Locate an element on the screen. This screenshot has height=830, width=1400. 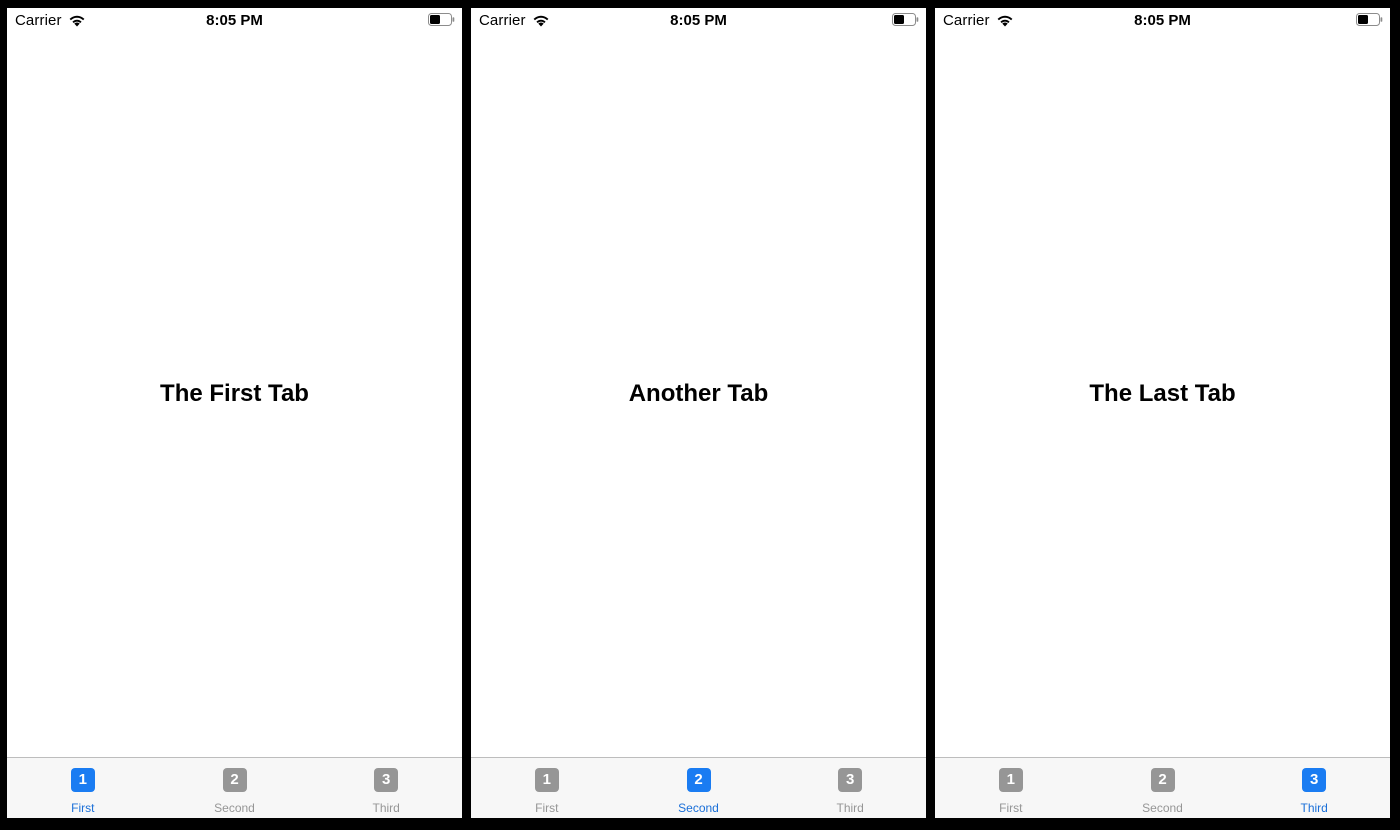
screen-title: The First Tab is located at coordinates (234, 393).